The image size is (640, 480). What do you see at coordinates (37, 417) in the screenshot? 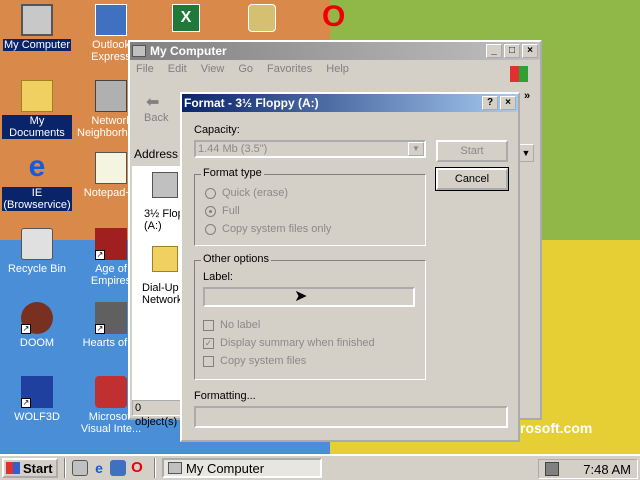
I see `desktop-icon-label: WOLF3D` at bounding box center [37, 417].